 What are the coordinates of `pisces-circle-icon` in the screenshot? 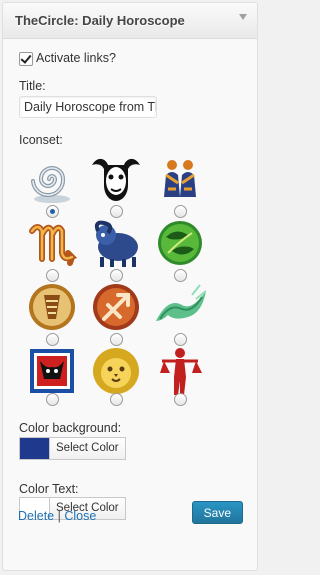 It's located at (180, 245).